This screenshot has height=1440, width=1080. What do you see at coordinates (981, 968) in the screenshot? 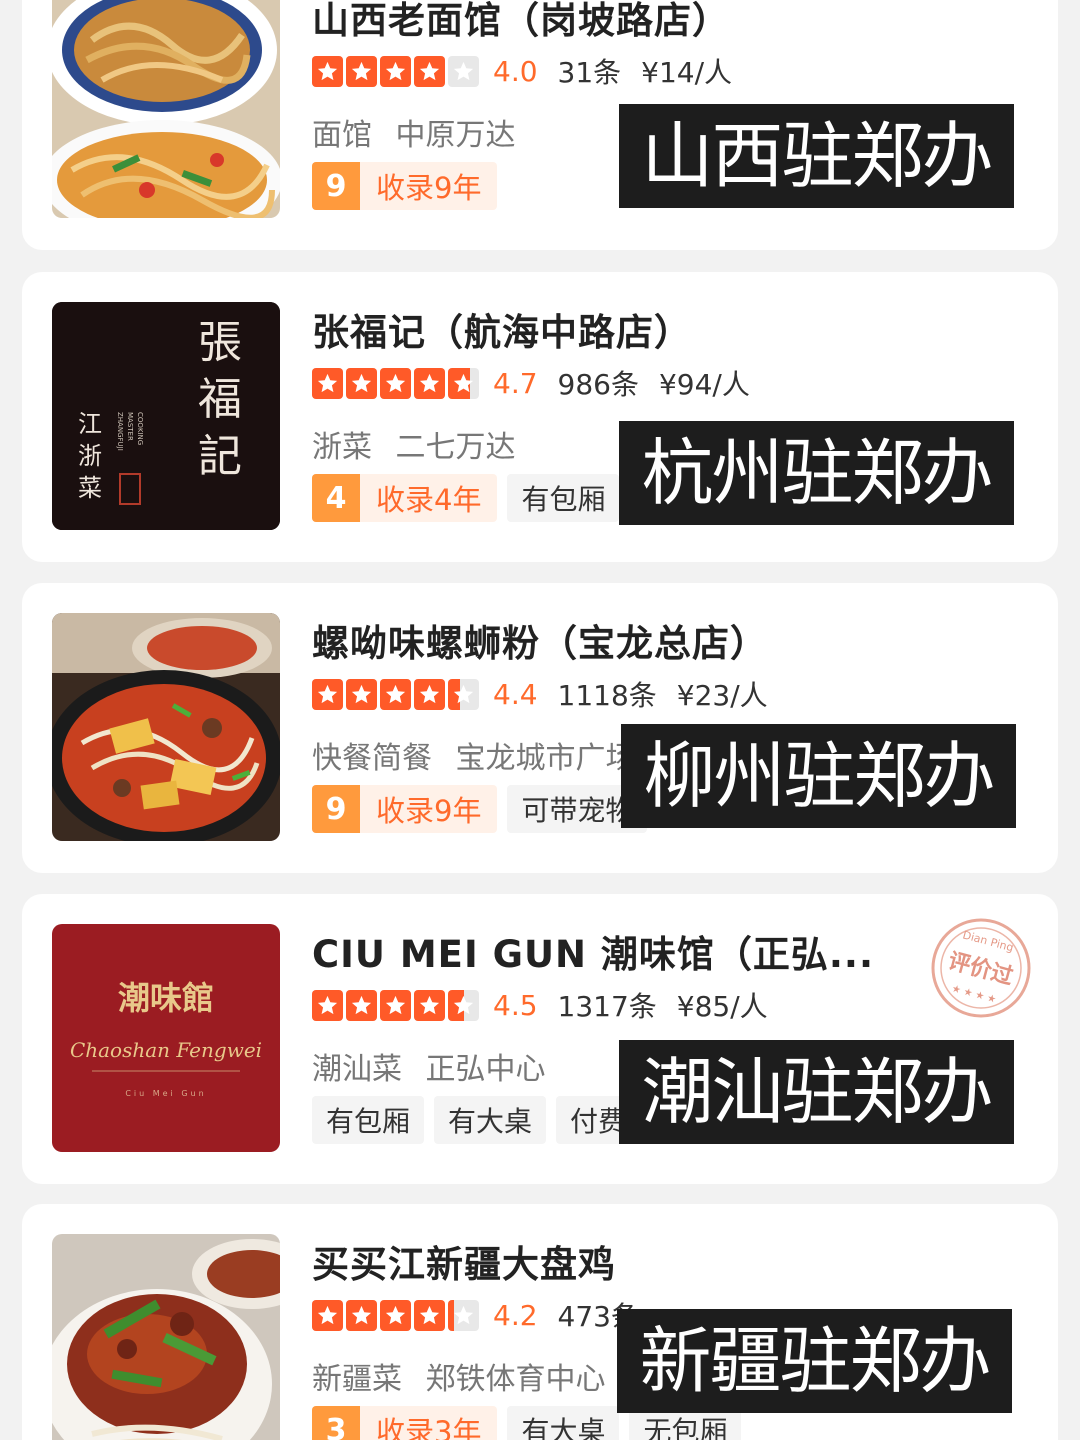
I see `reviewed-stamp-icon: Dian Ping 评价过 ★ ★ ★ ★` at bounding box center [981, 968].